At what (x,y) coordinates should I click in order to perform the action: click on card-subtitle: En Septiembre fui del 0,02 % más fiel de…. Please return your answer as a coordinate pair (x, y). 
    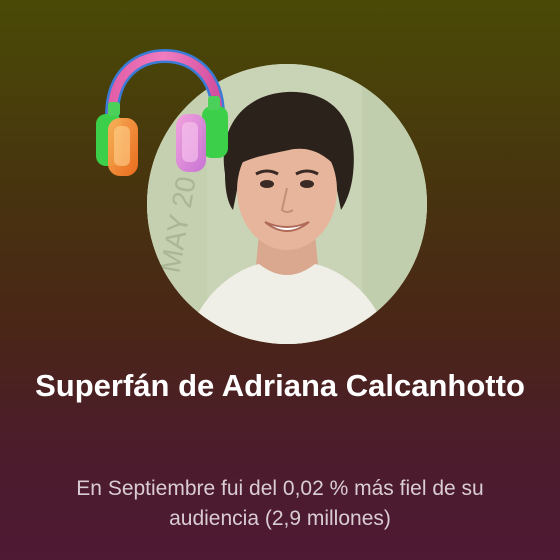
    Looking at the image, I should click on (280, 503).